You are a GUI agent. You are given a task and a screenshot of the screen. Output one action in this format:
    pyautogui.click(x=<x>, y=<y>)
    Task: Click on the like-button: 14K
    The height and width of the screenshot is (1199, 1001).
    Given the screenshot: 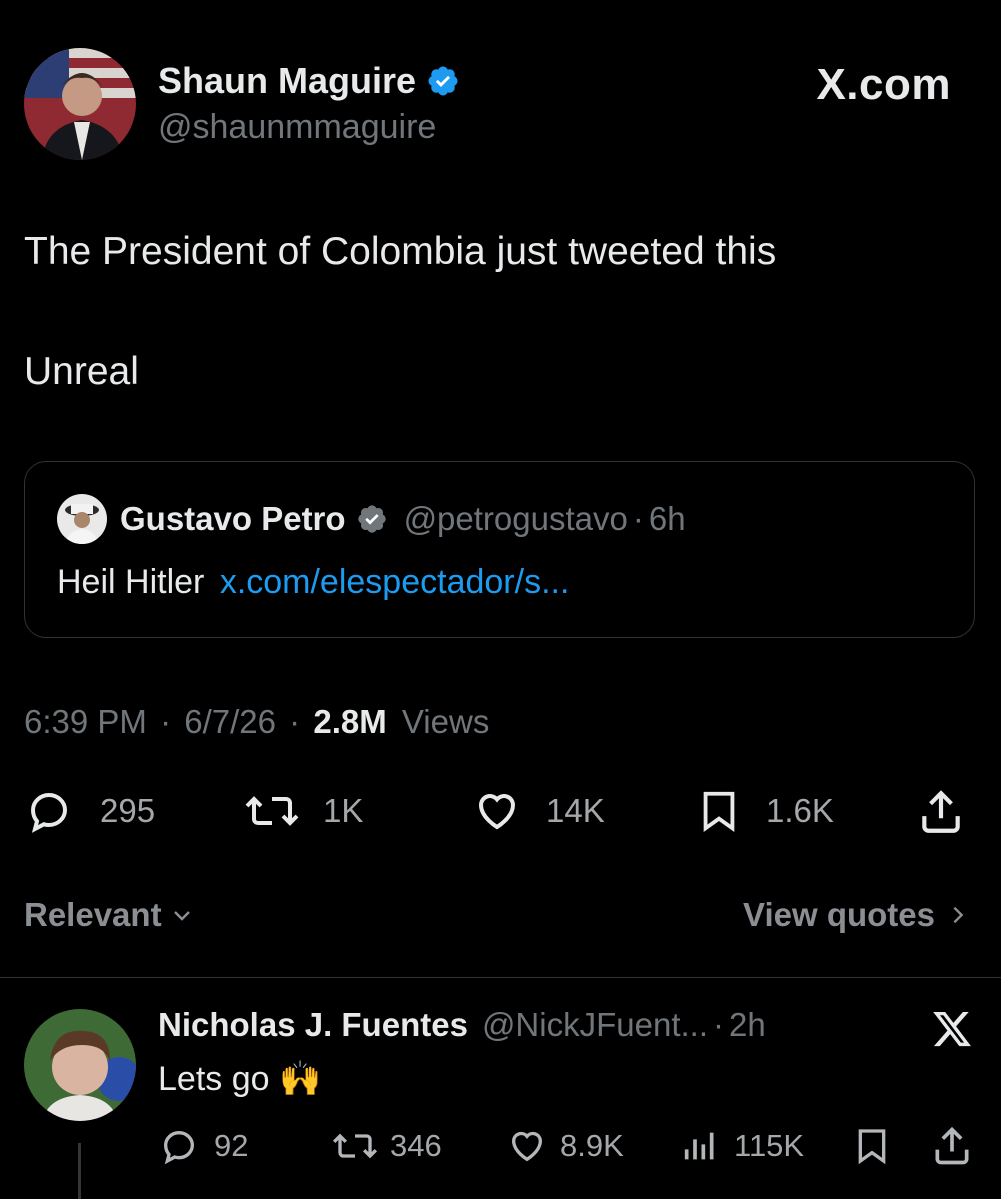 What is the action you would take?
    pyautogui.click(x=537, y=811)
    